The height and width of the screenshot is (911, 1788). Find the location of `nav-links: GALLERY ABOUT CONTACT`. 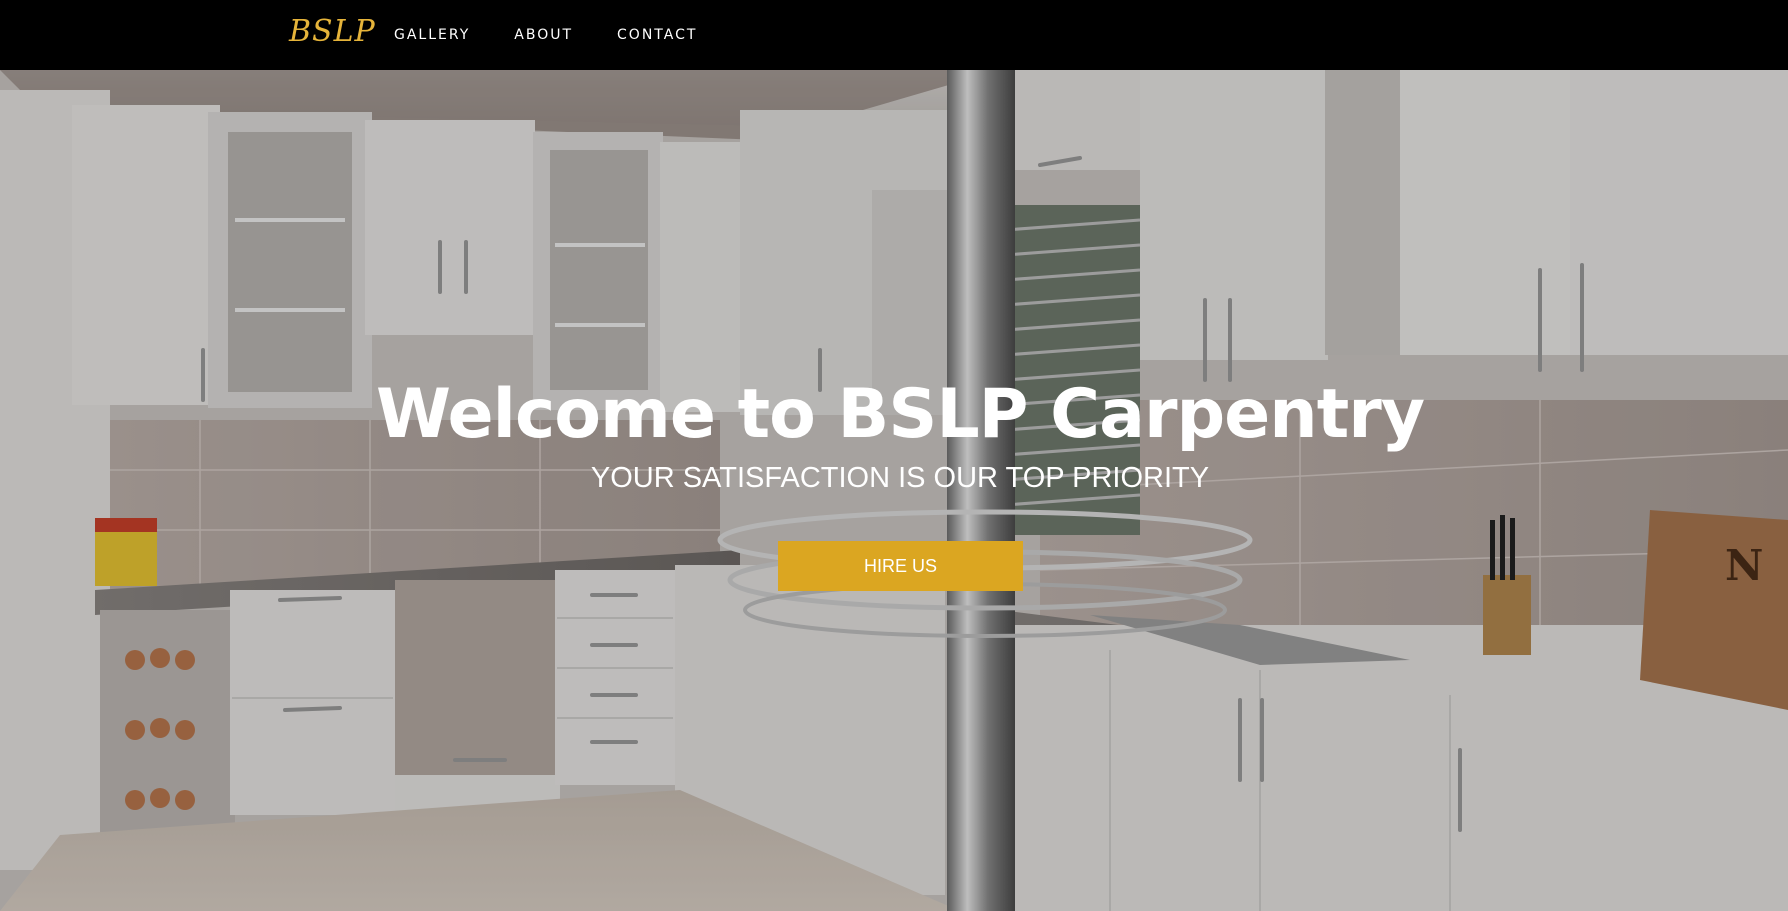

nav-links: GALLERY ABOUT CONTACT is located at coordinates (545, 35).